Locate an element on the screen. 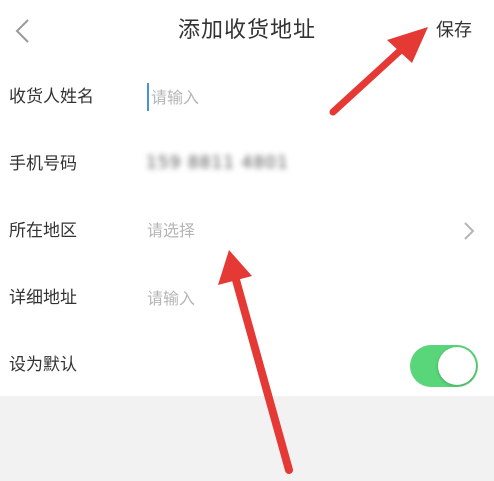  default-toggle is located at coordinates (444, 366).